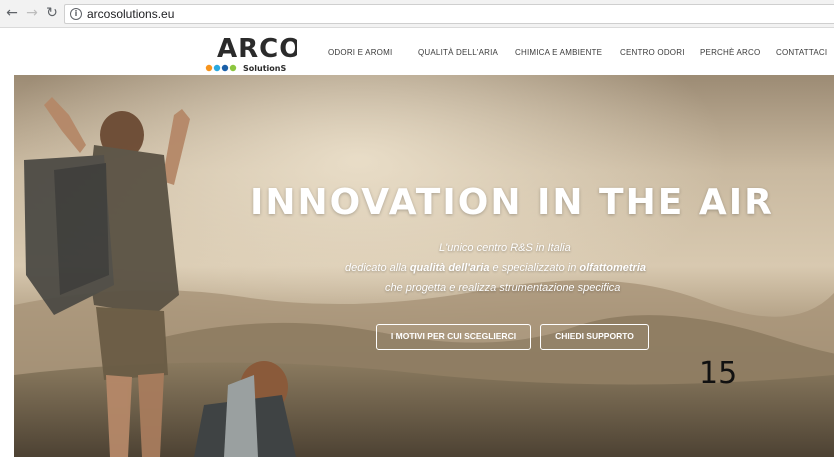 Image resolution: width=834 pixels, height=457 pixels. Describe the element at coordinates (458, 53) in the screenshot. I see `nav-qualita-aria: QUALITÀ DELL'ARIA` at that location.